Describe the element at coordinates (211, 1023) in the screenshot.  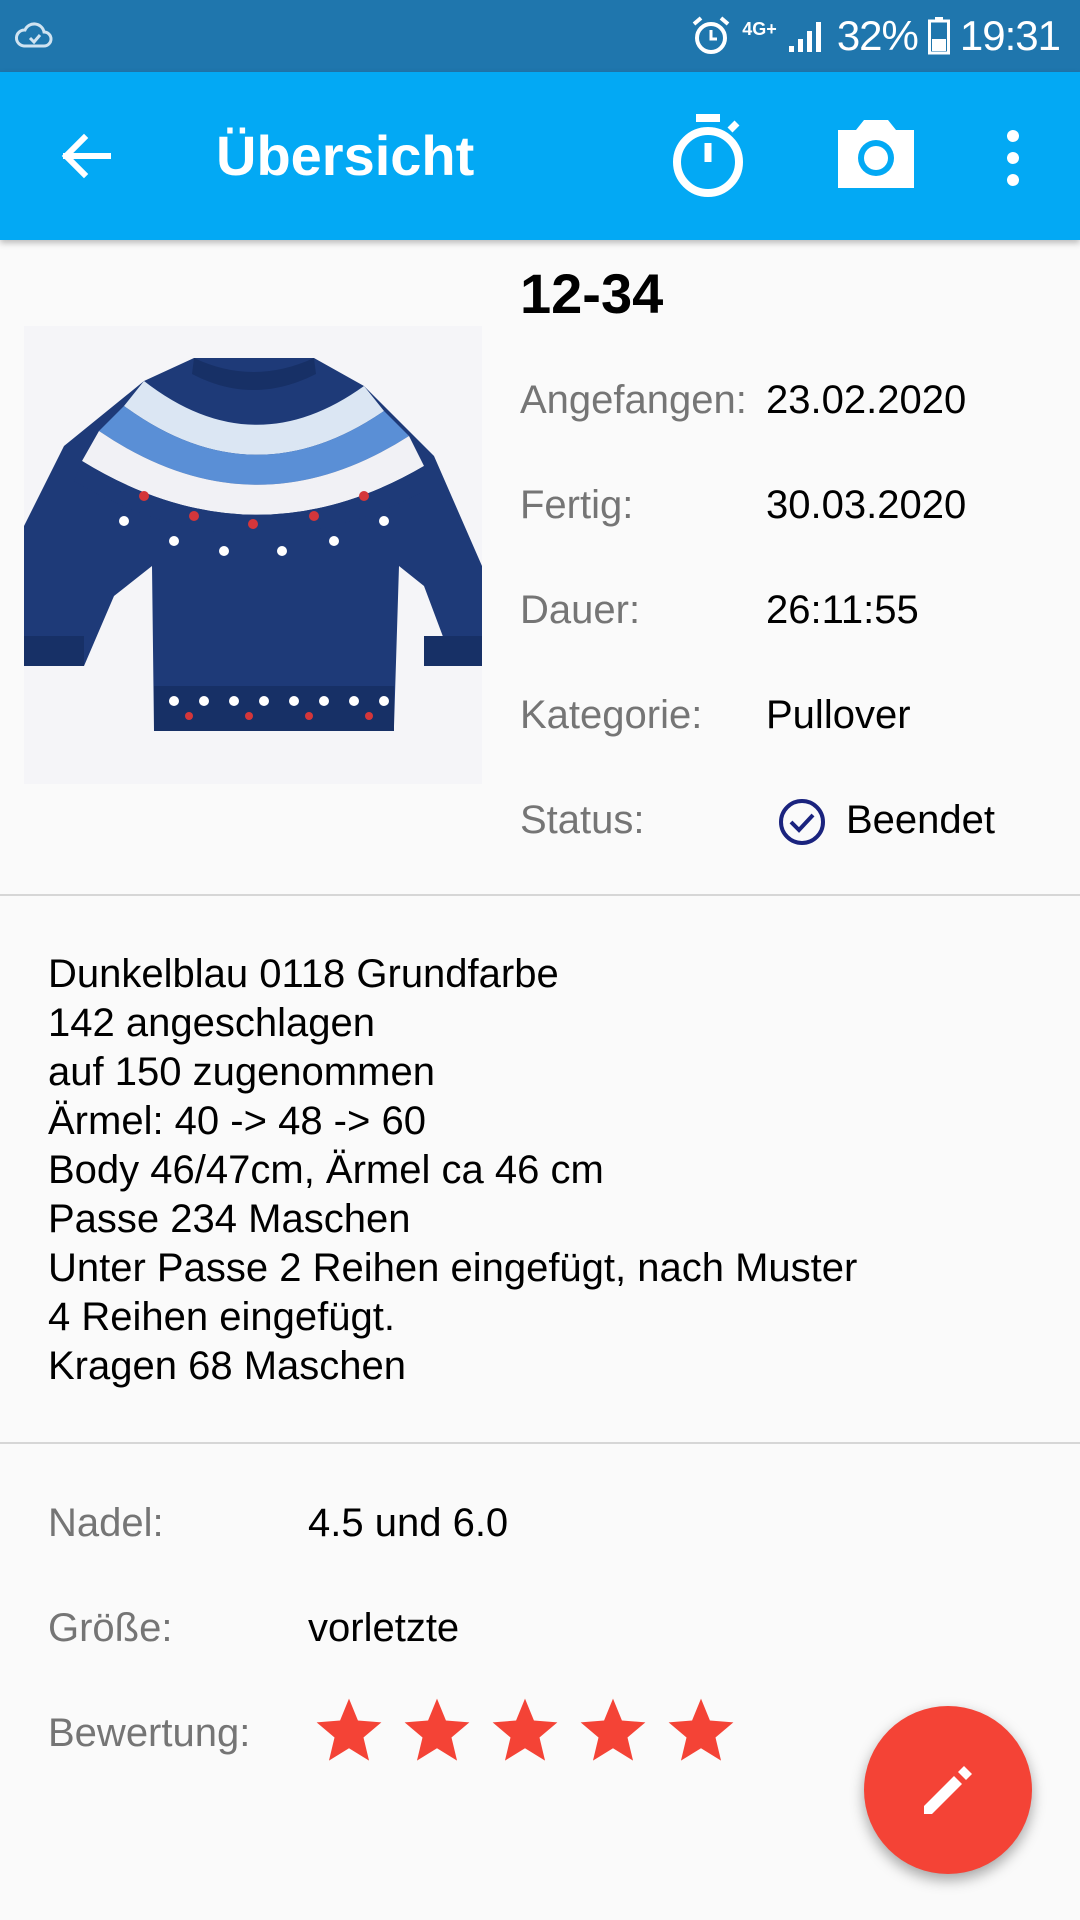
I see `note-line: 142 angeschlagen` at that location.